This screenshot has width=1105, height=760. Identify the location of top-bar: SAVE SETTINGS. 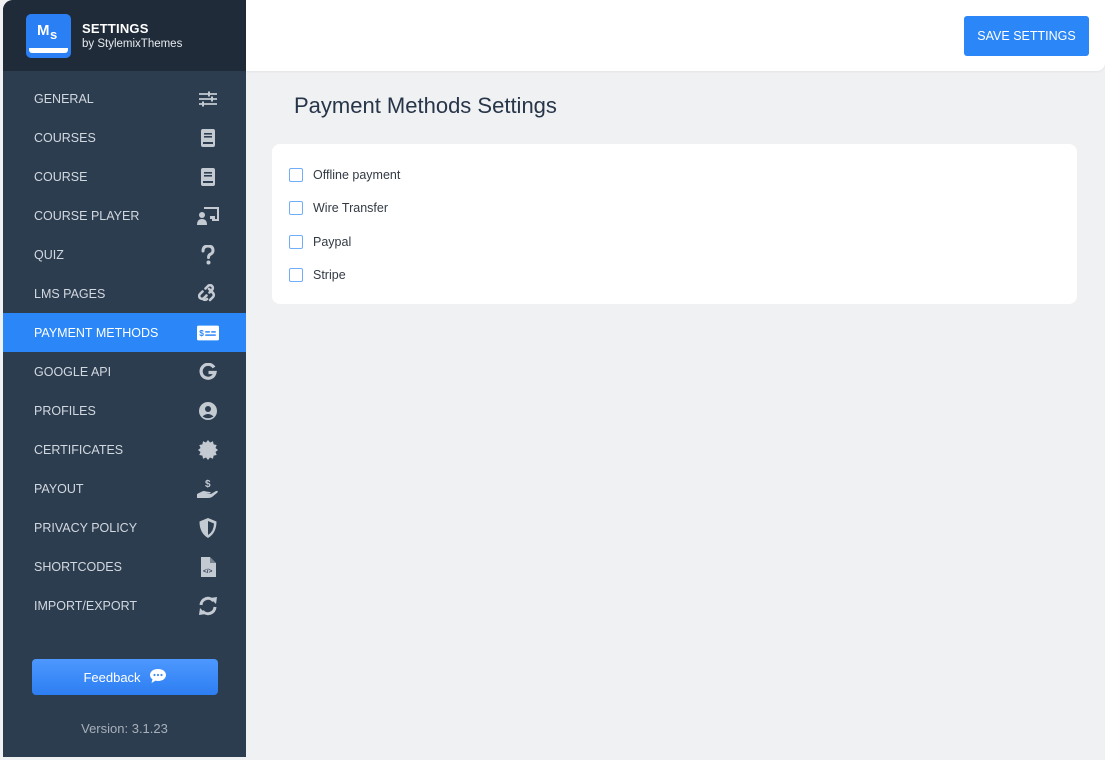
(675, 35).